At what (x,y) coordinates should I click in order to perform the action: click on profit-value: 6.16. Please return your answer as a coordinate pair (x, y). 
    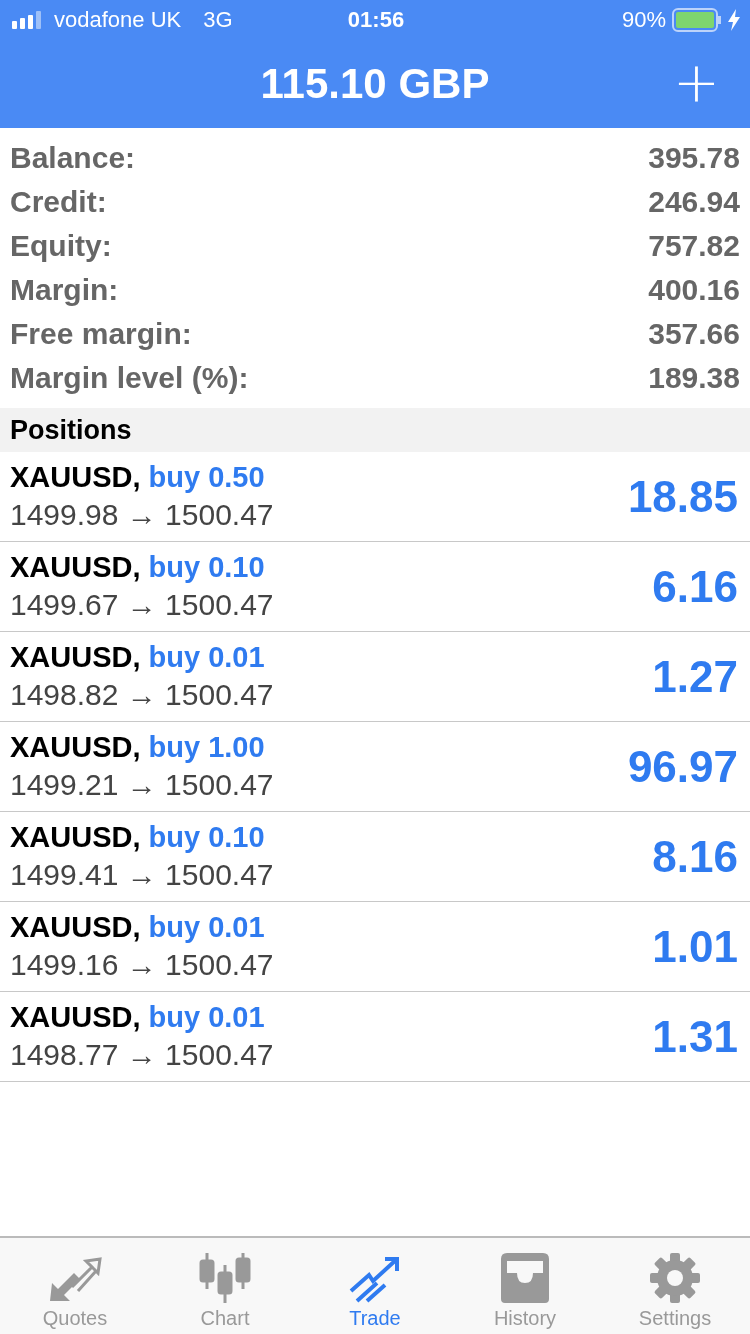
    Looking at the image, I should click on (695, 586).